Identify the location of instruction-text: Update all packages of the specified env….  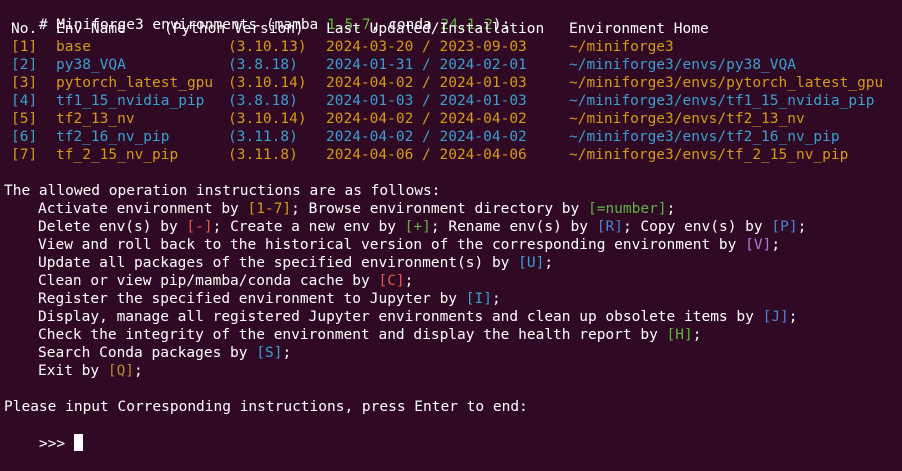
(278, 263).